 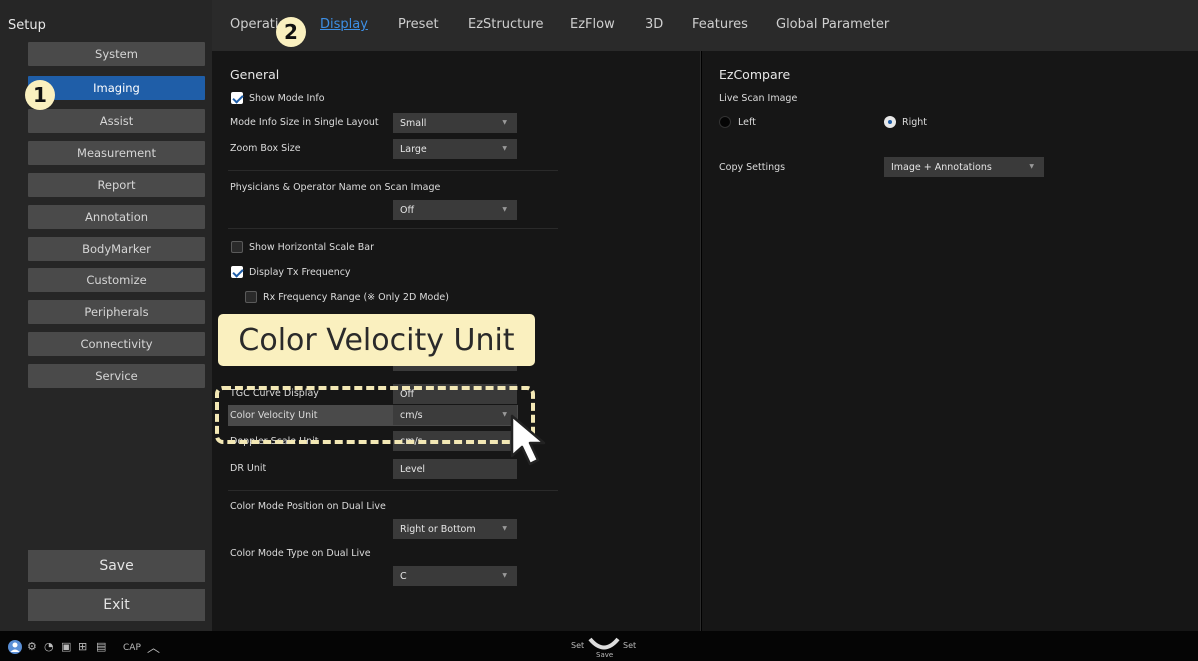 I want to click on physicians-name-label: Physicians & Operator Name on Scan Image, so click(x=335, y=187).